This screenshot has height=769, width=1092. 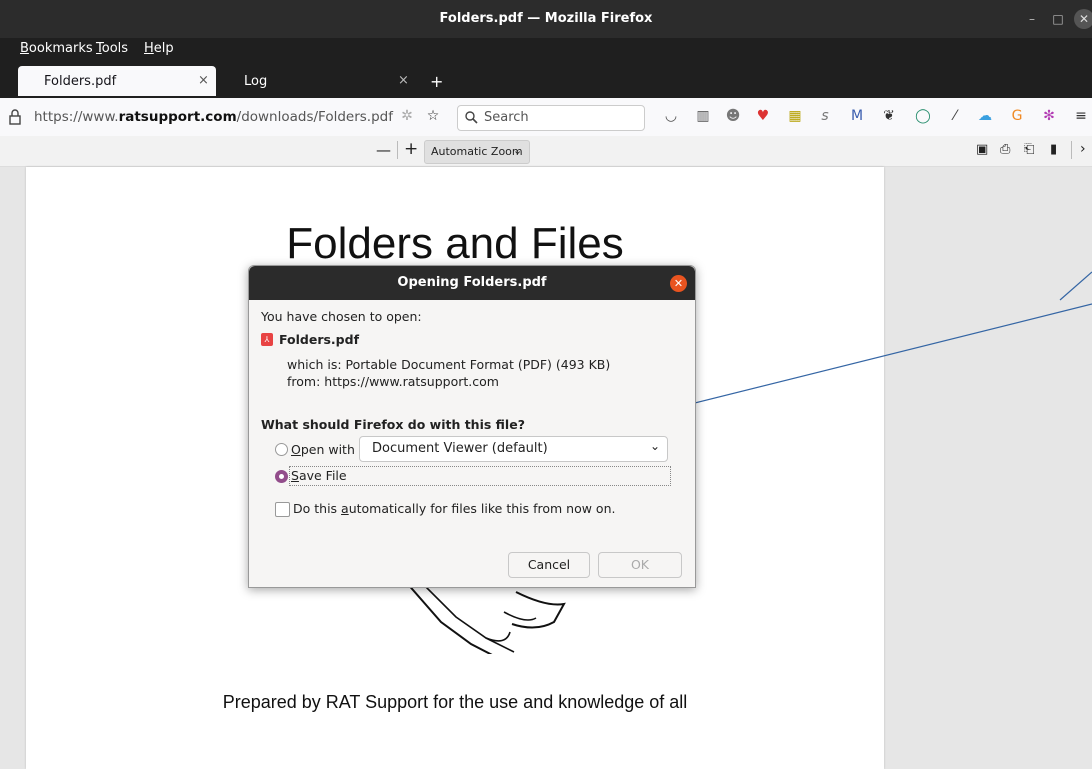 I want to click on auto-checkbox, so click(x=282, y=509).